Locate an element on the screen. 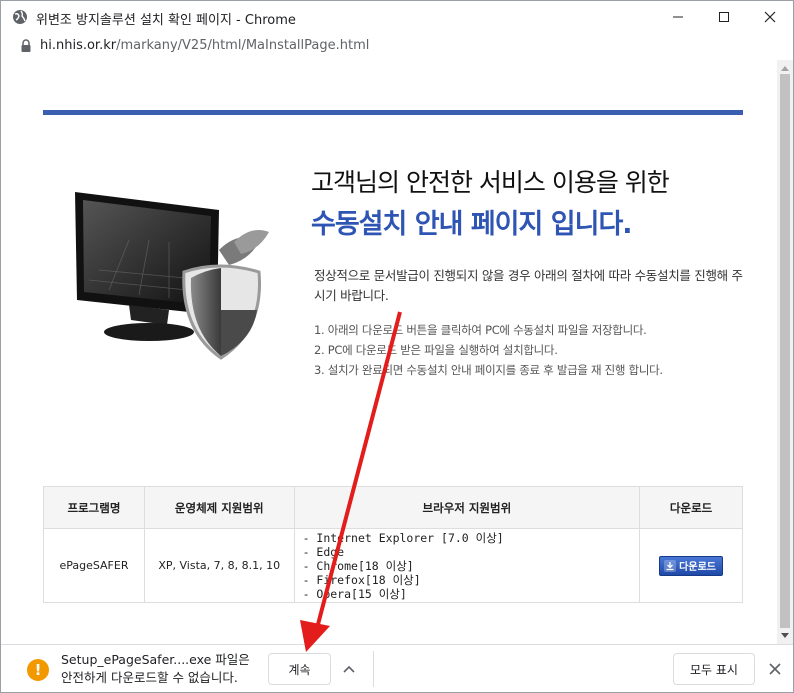 The image size is (794, 693). title-bar: 위변조 방지솔루션 설치 확인 페이지 - Chrome is located at coordinates (397, 17).